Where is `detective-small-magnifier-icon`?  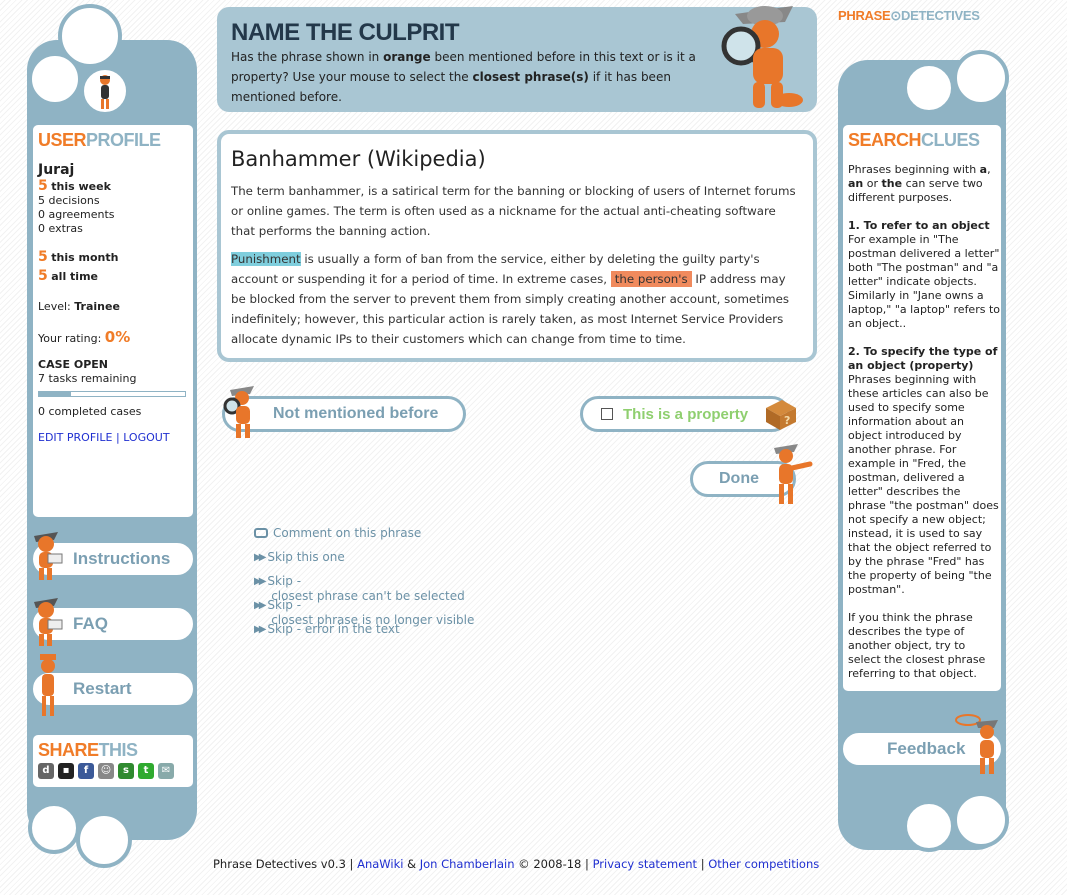 detective-small-magnifier-icon is located at coordinates (238, 412).